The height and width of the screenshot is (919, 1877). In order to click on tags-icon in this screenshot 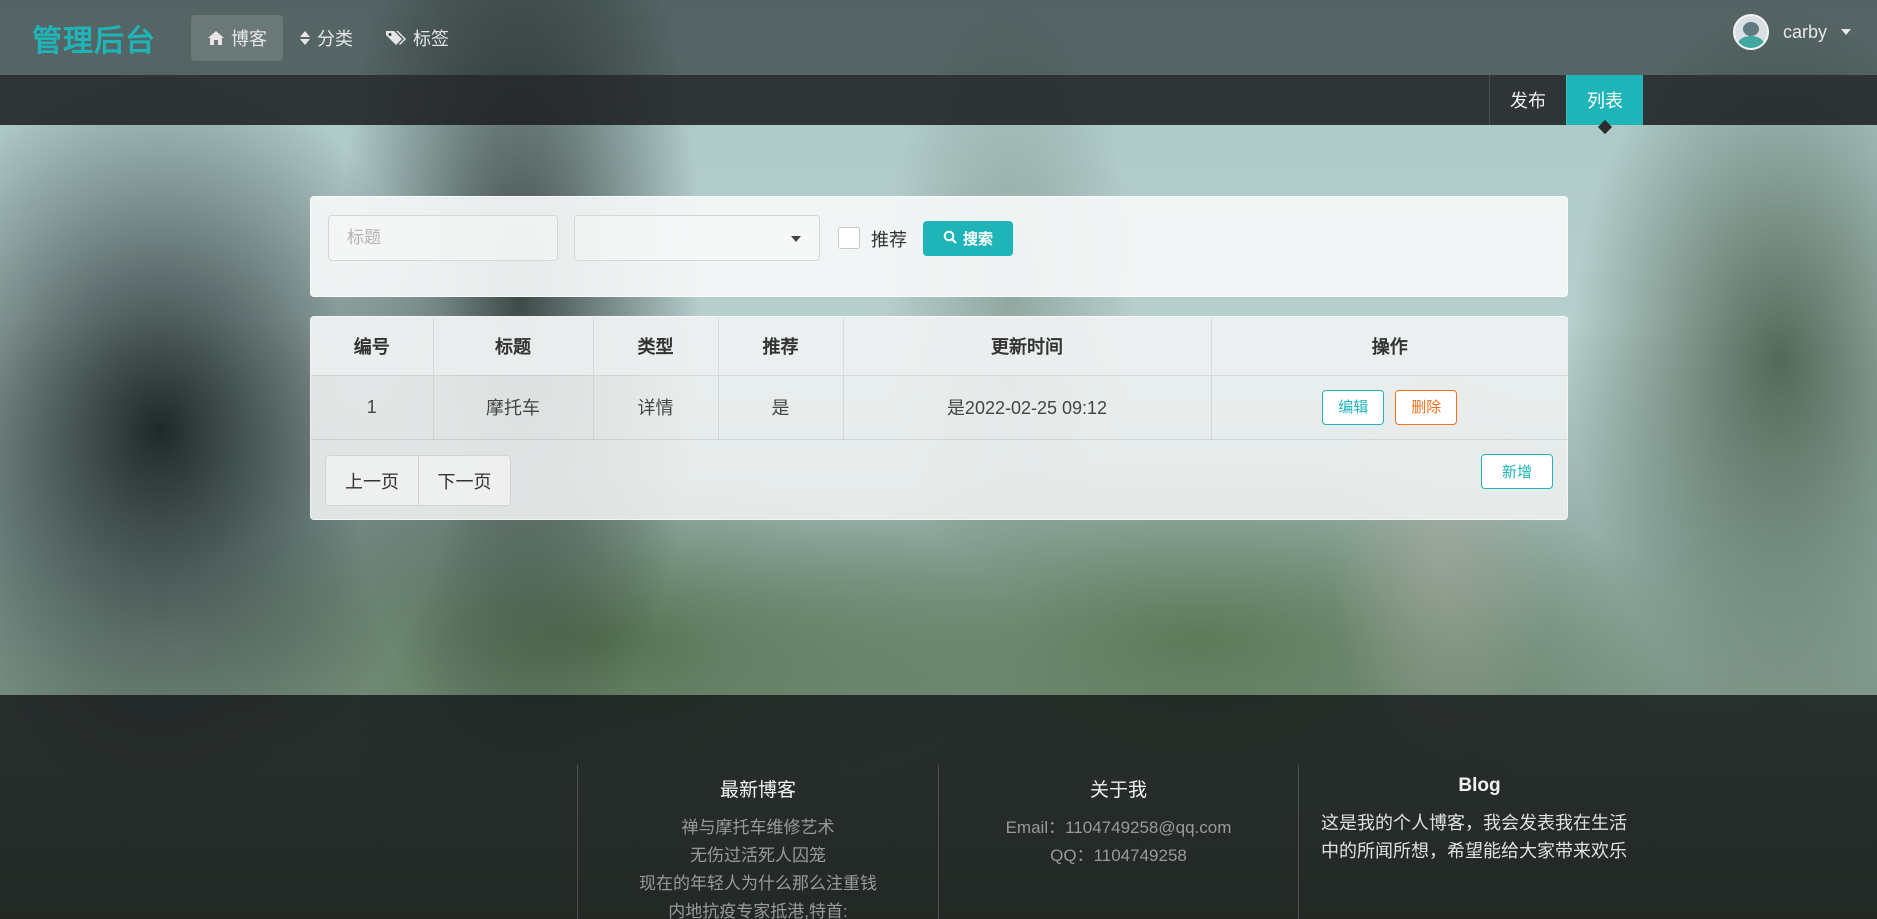, I will do `click(396, 38)`.